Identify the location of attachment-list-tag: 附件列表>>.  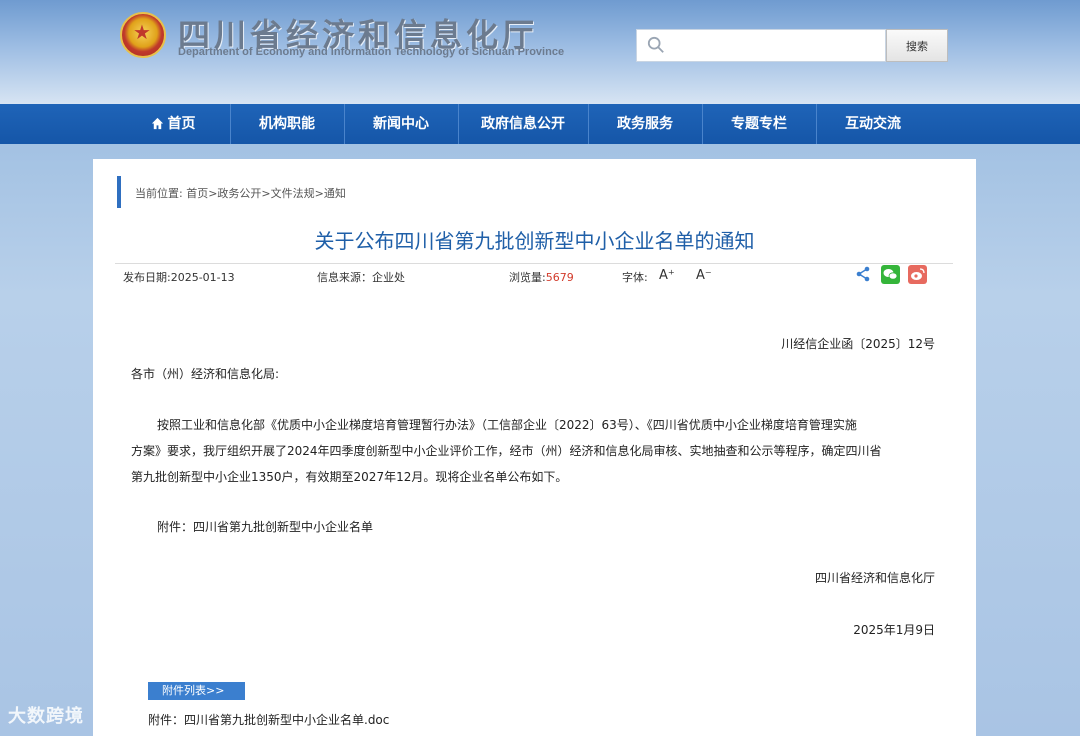
(196, 691).